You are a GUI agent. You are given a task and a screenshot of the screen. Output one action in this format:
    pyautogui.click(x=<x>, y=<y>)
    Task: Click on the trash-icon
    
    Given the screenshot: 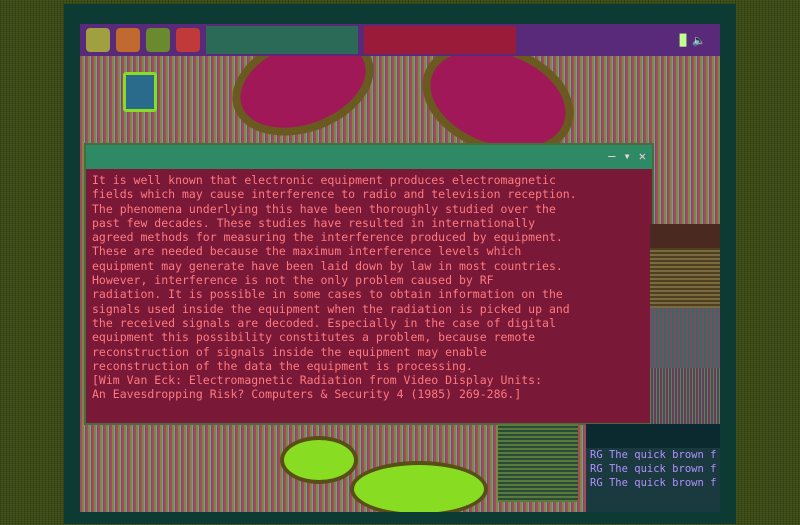 What is the action you would take?
    pyautogui.click(x=140, y=92)
    